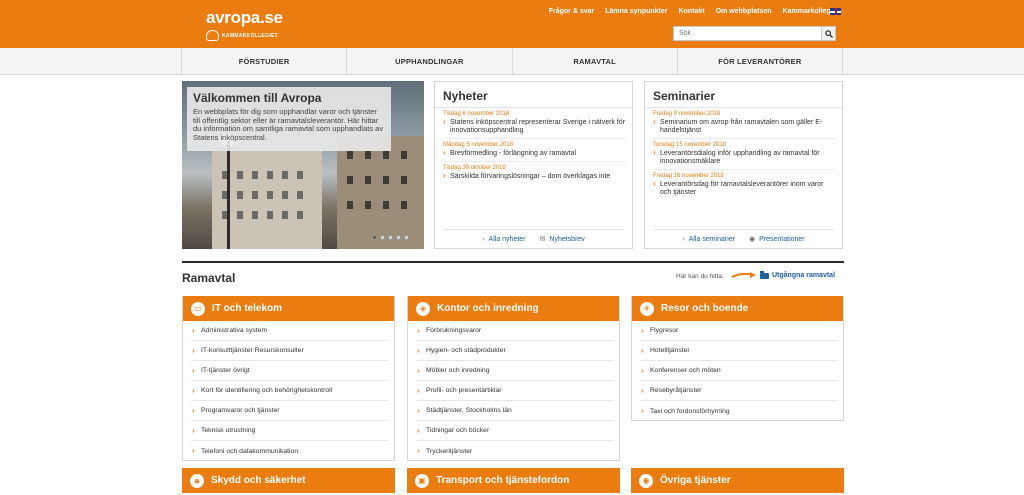  Describe the element at coordinates (764, 274) in the screenshot. I see `folder-icon` at that location.